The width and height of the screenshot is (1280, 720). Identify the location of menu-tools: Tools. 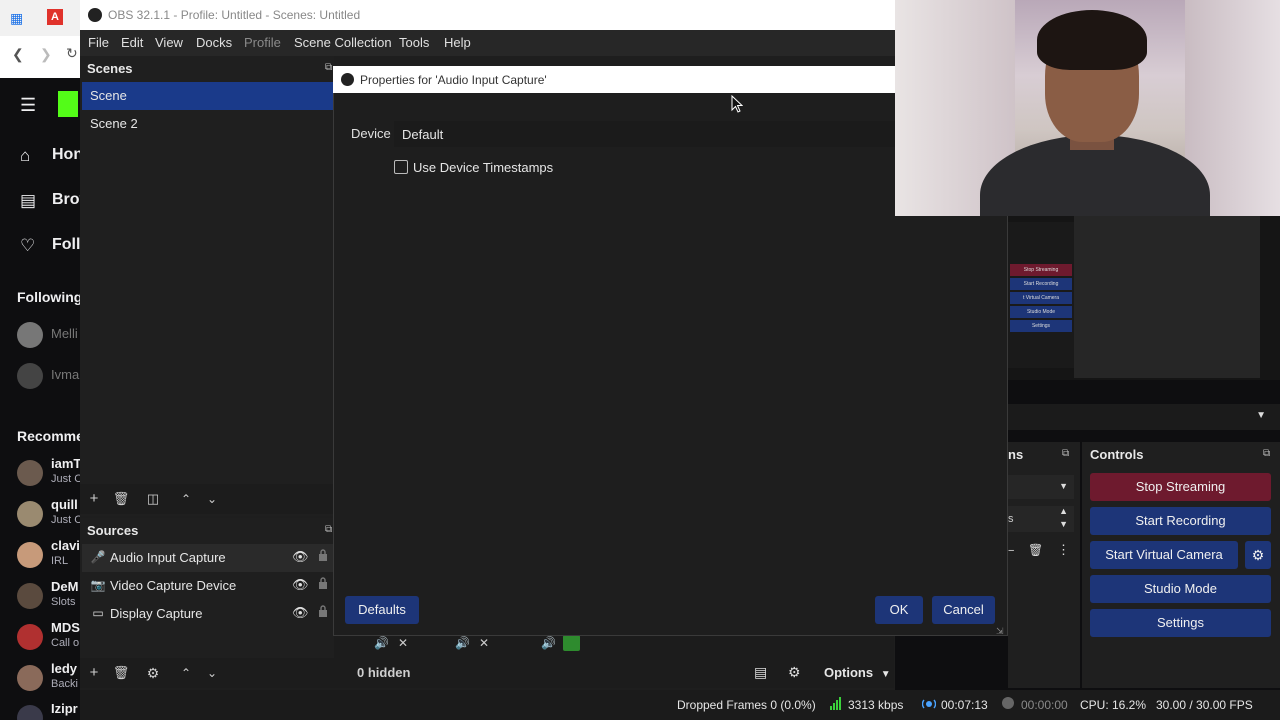
(414, 42).